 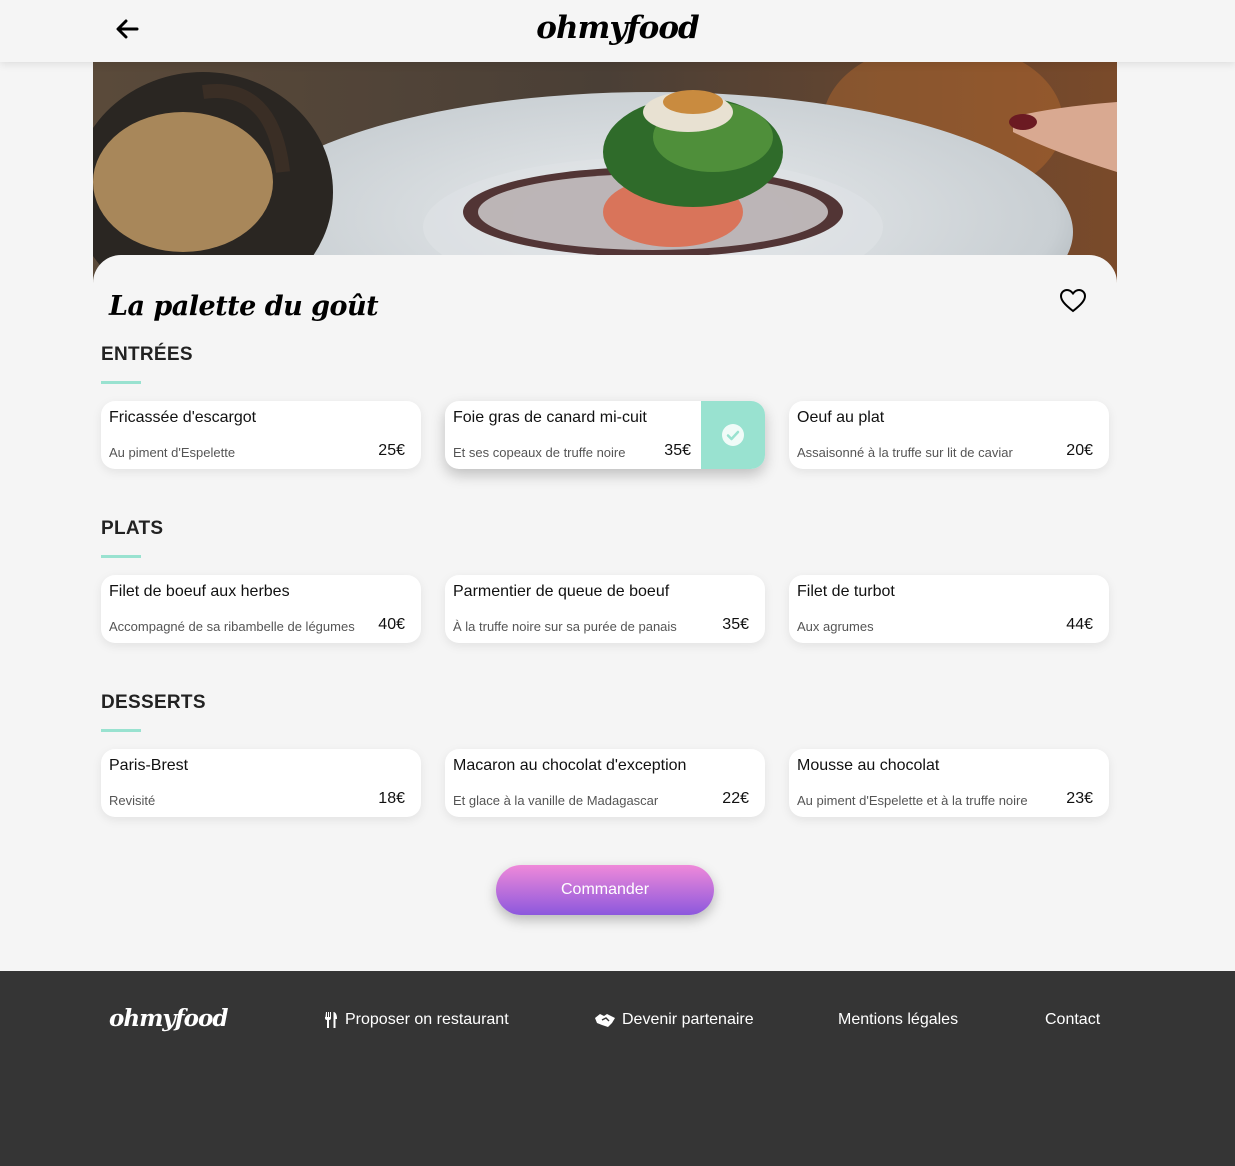 What do you see at coordinates (565, 626) in the screenshot?
I see `menu-item-description: À la truffe noire sur sa purée de panais` at bounding box center [565, 626].